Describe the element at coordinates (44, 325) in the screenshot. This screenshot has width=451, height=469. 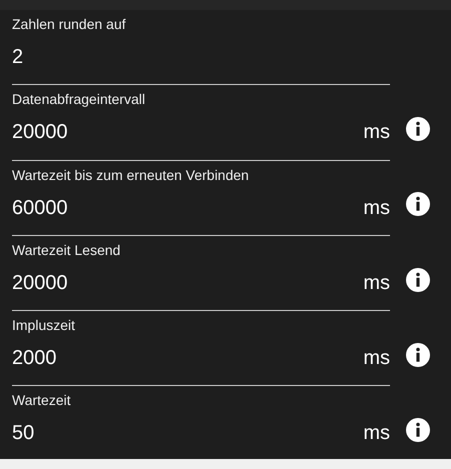
I see `field-label: Impluszeit` at that location.